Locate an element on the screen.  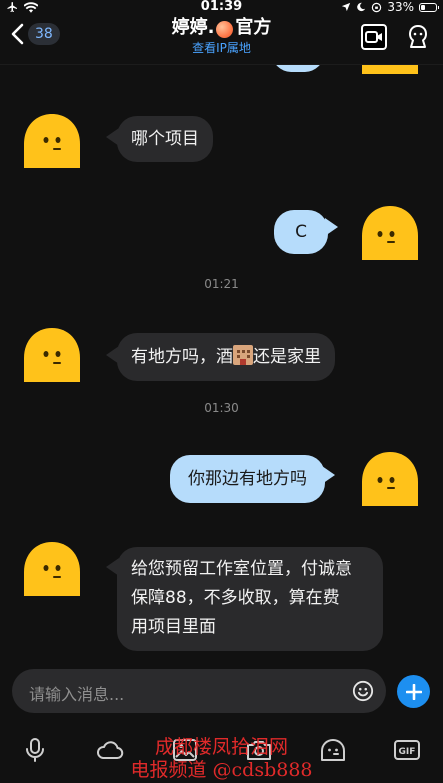
camera-icon is located at coordinates (259, 750).